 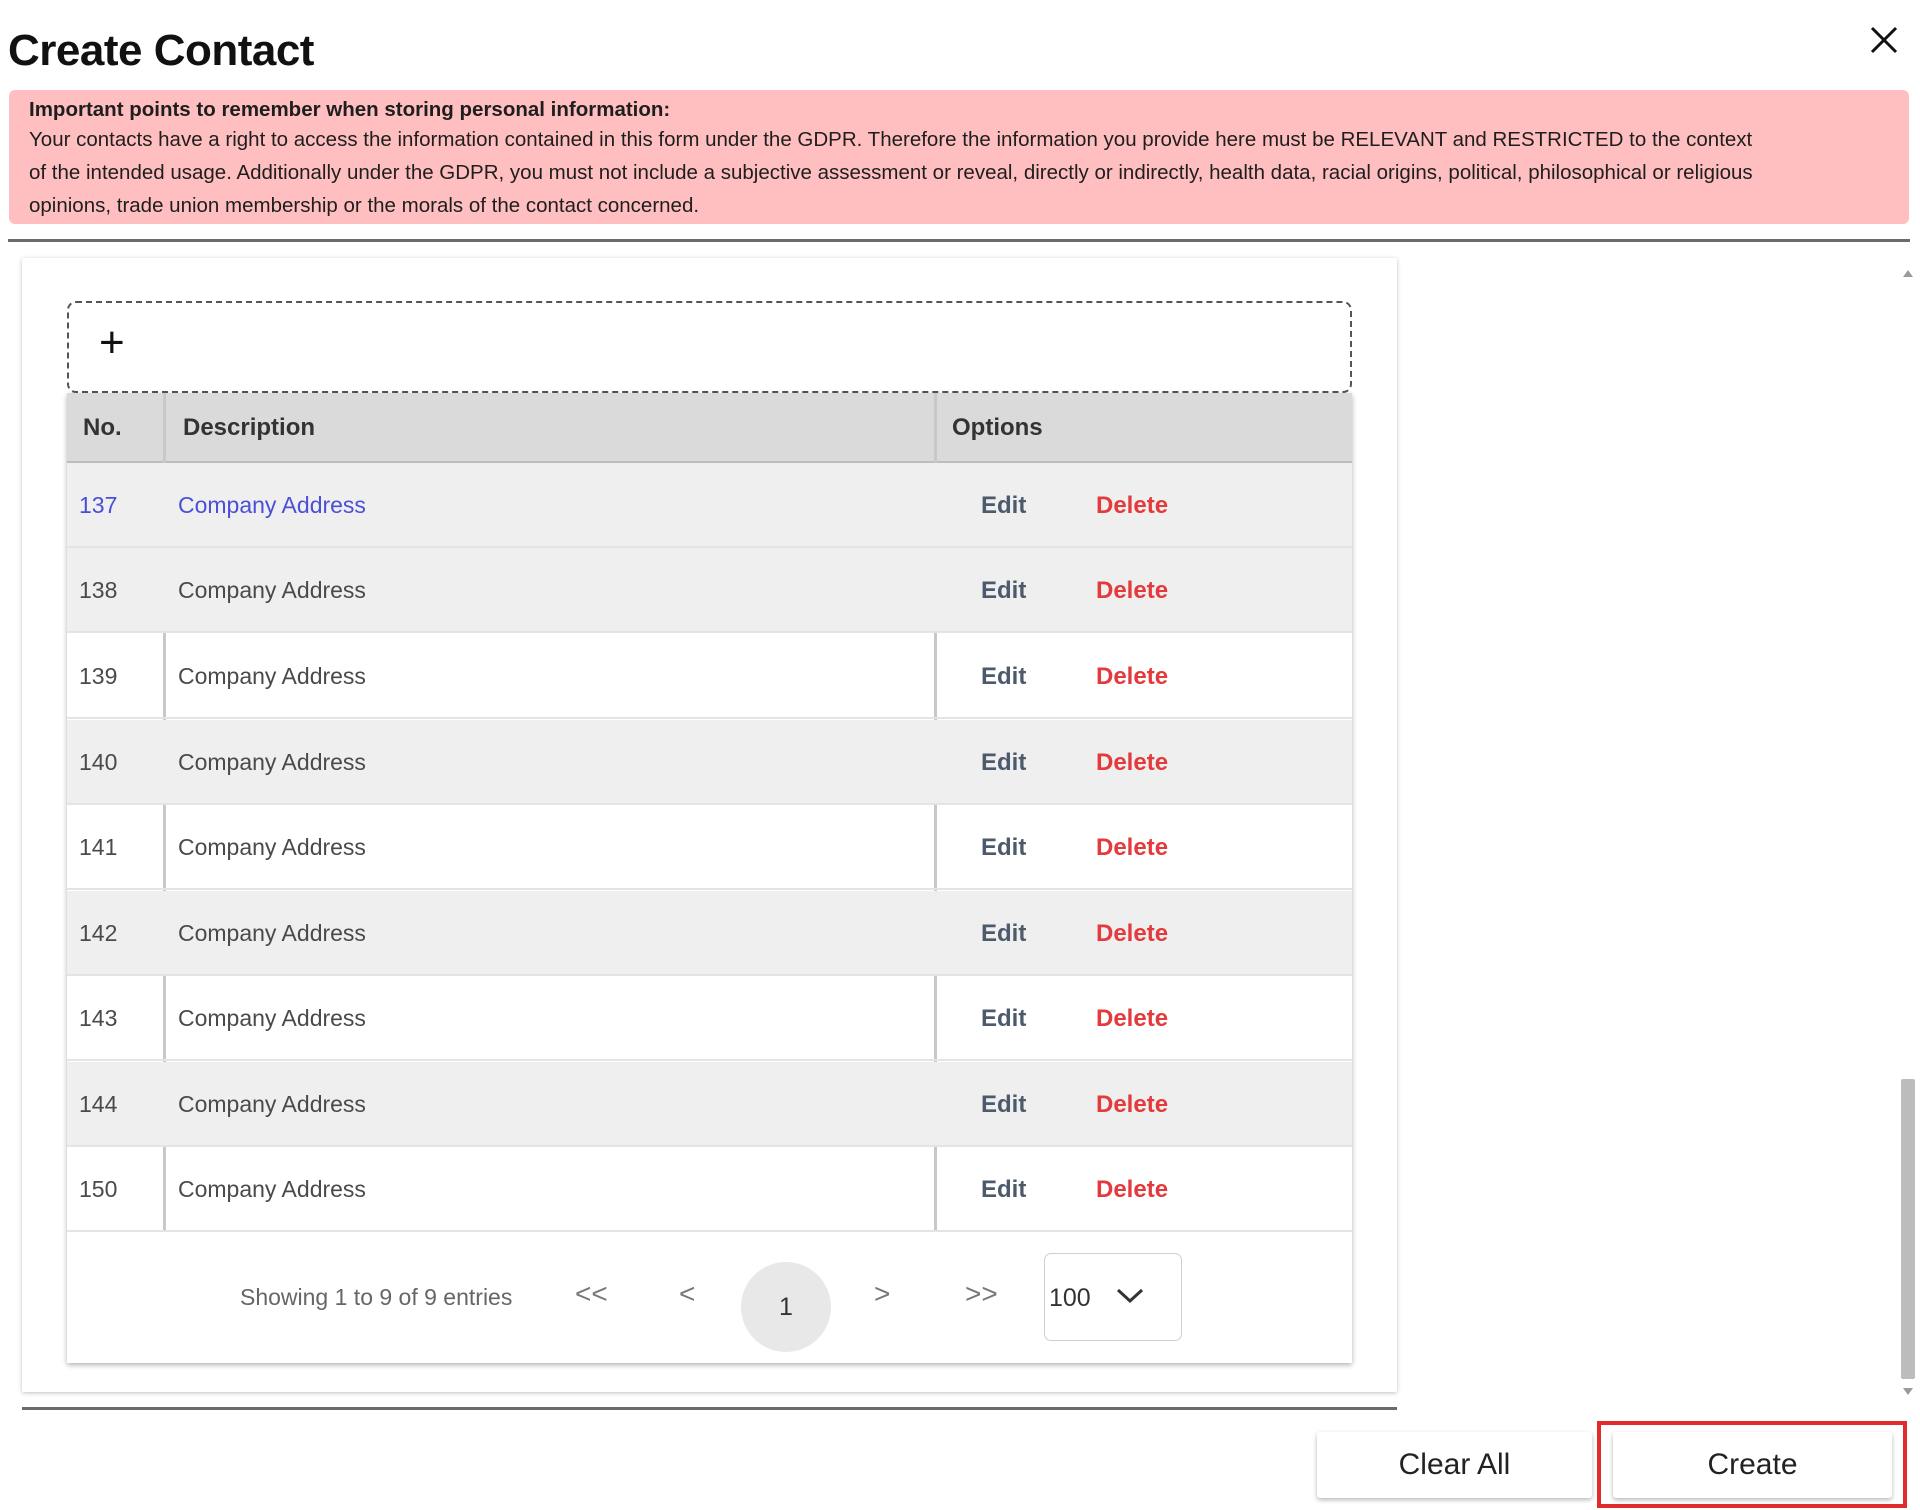 I want to click on row-number: 144, so click(x=98, y=1104).